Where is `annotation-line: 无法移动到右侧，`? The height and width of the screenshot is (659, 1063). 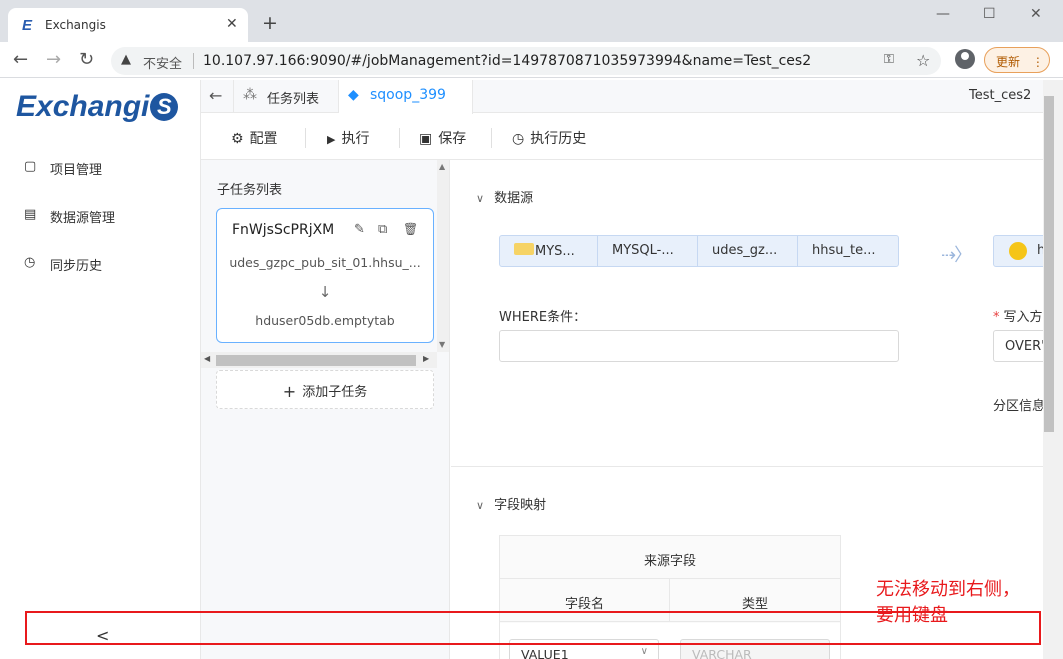 annotation-line: 无法移动到右侧， is located at coordinates (948, 589).